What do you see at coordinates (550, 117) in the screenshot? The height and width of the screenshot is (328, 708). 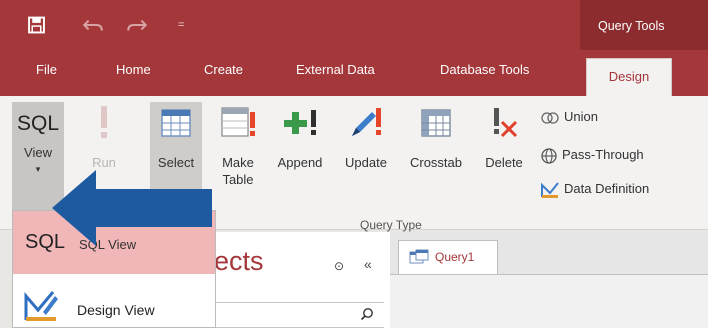 I see `union-icon` at bounding box center [550, 117].